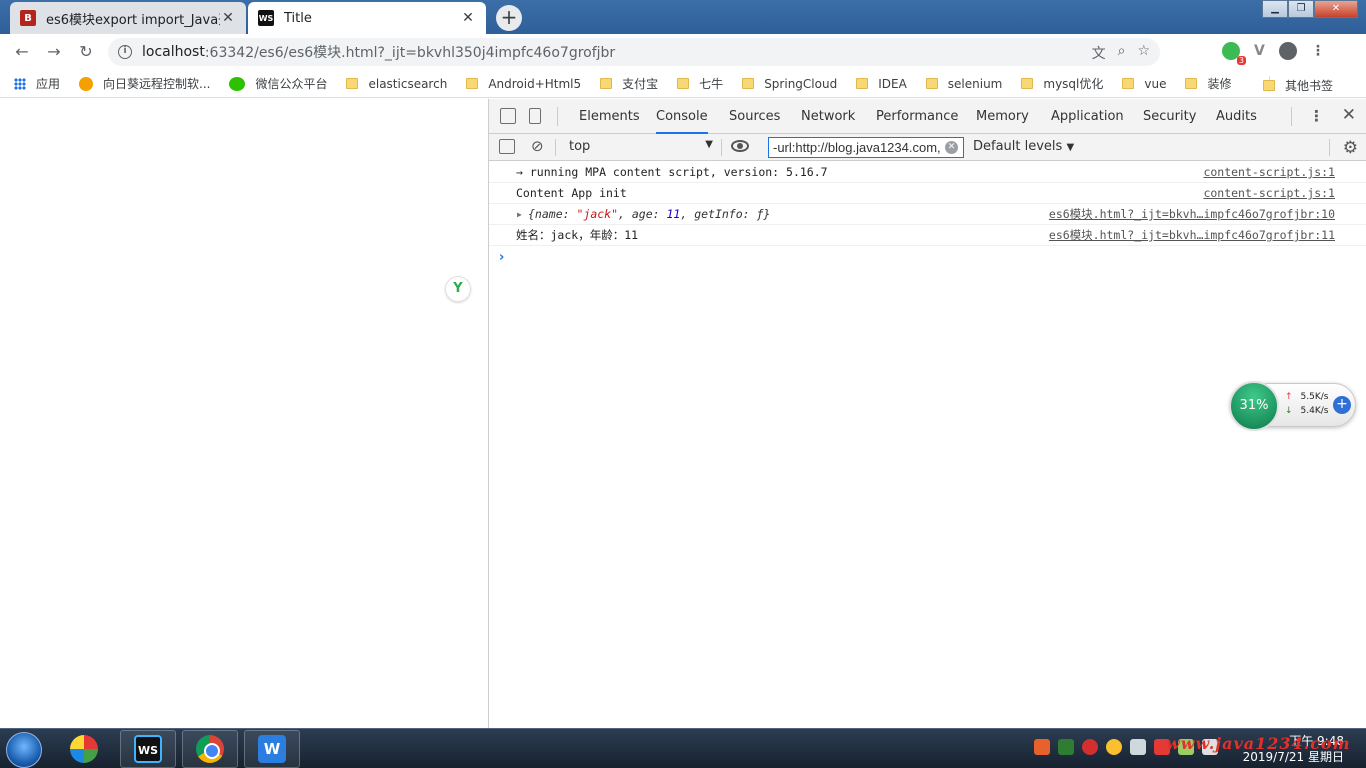 Image resolution: width=1366 pixels, height=768 pixels. What do you see at coordinates (683, 748) in the screenshot?
I see `windows-taskbar: WS W 下午 9:48 2019/7/21 星期日` at bounding box center [683, 748].